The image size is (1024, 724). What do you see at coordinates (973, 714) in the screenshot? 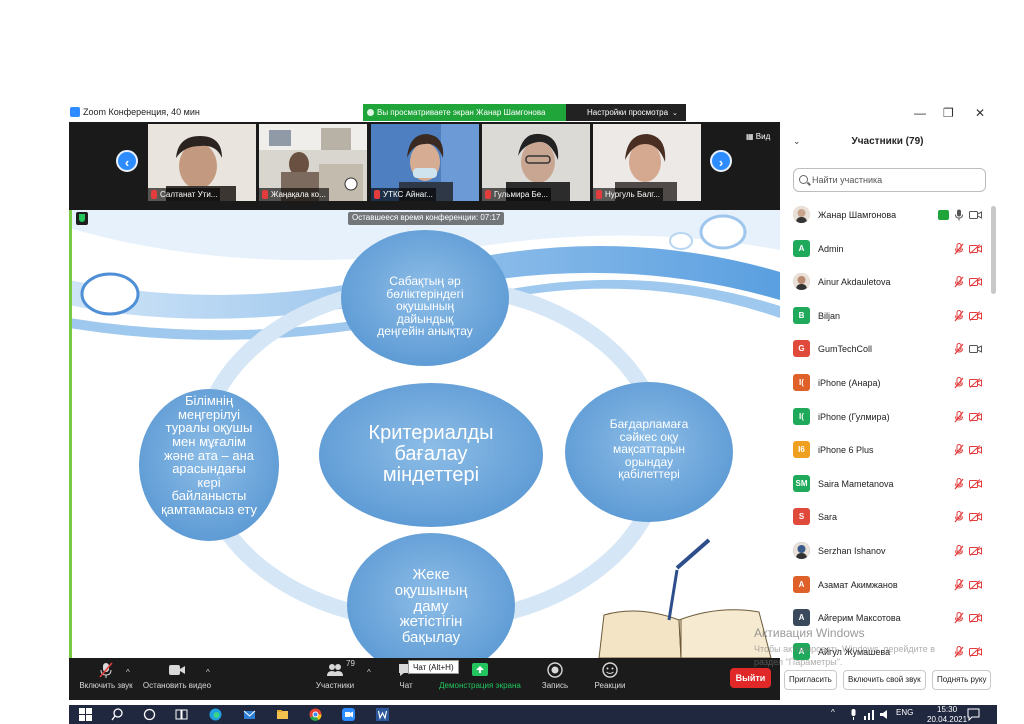
I see `notifications-icon` at bounding box center [973, 714].